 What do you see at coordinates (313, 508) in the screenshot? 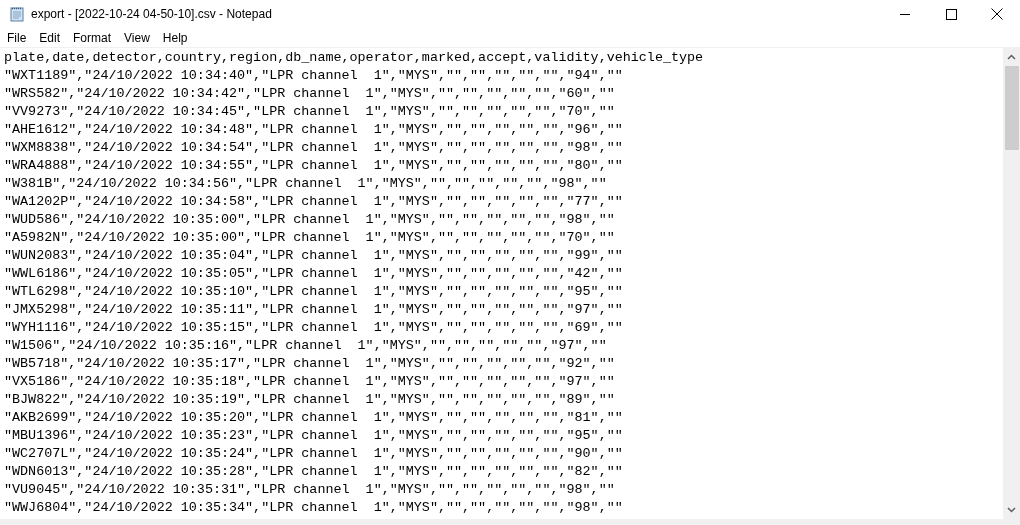
I see `text-line: "WWJ6804","24/10/2022 10:35:34","LPR channel 1","MYS","","","","","","98",""` at bounding box center [313, 508].